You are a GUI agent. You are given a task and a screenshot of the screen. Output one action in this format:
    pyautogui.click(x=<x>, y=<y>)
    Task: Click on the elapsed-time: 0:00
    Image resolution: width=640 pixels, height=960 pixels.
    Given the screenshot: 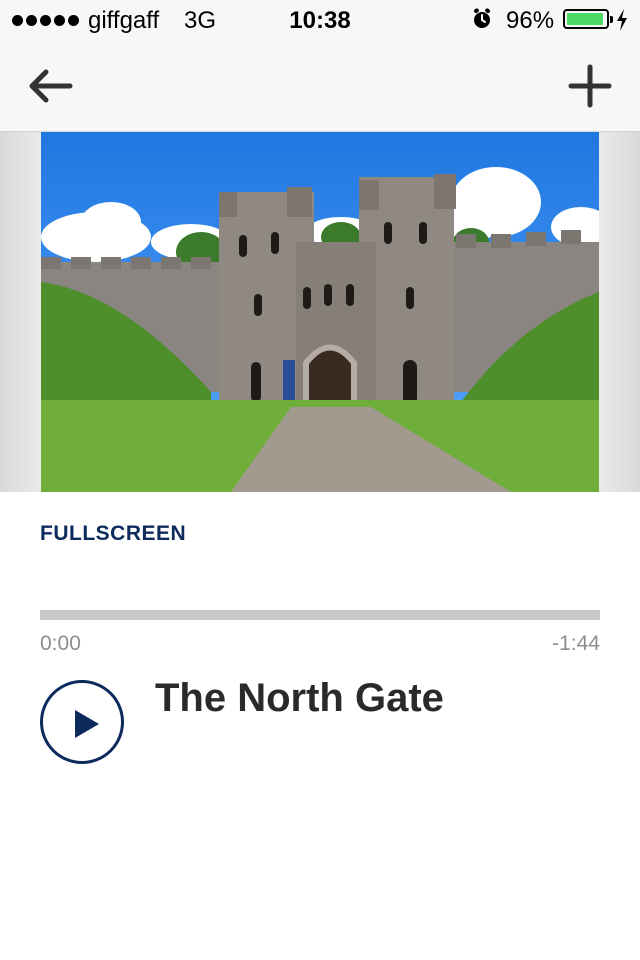 What is the action you would take?
    pyautogui.click(x=60, y=643)
    